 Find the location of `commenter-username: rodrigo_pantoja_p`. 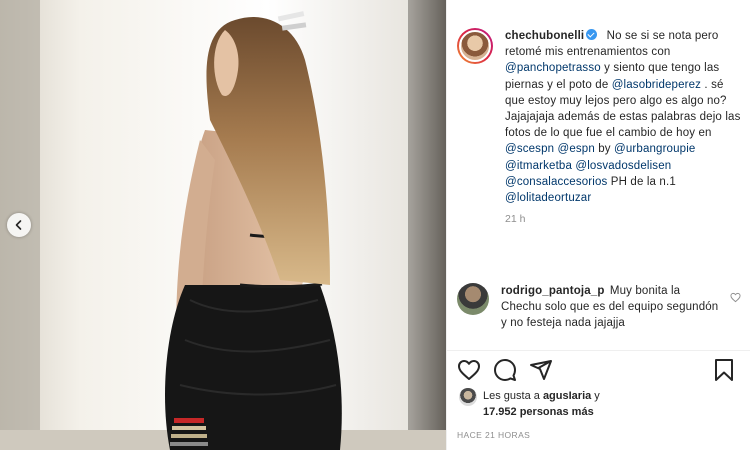

commenter-username: rodrigo_pantoja_p is located at coordinates (553, 291).